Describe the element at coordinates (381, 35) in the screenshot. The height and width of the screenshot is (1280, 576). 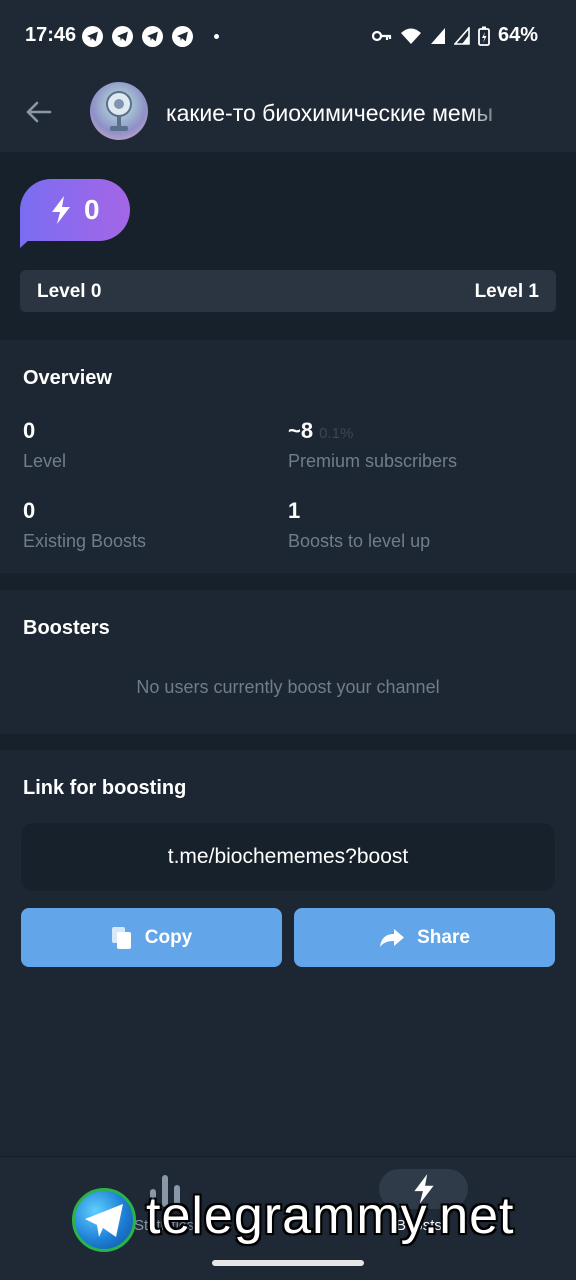
I see `vpn-key-icon` at that location.